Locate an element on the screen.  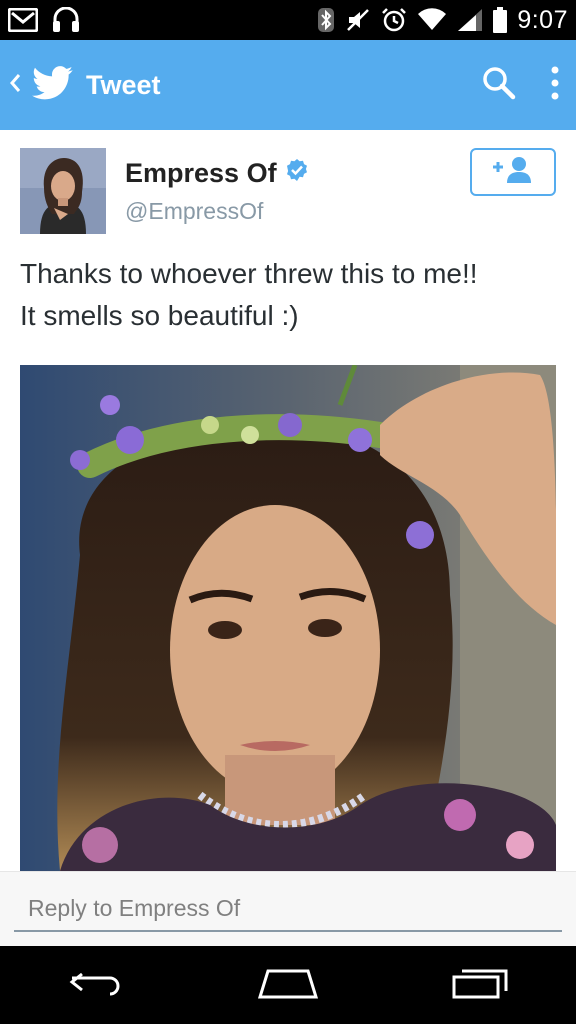
status-time: 9:07 is located at coordinates (542, 19).